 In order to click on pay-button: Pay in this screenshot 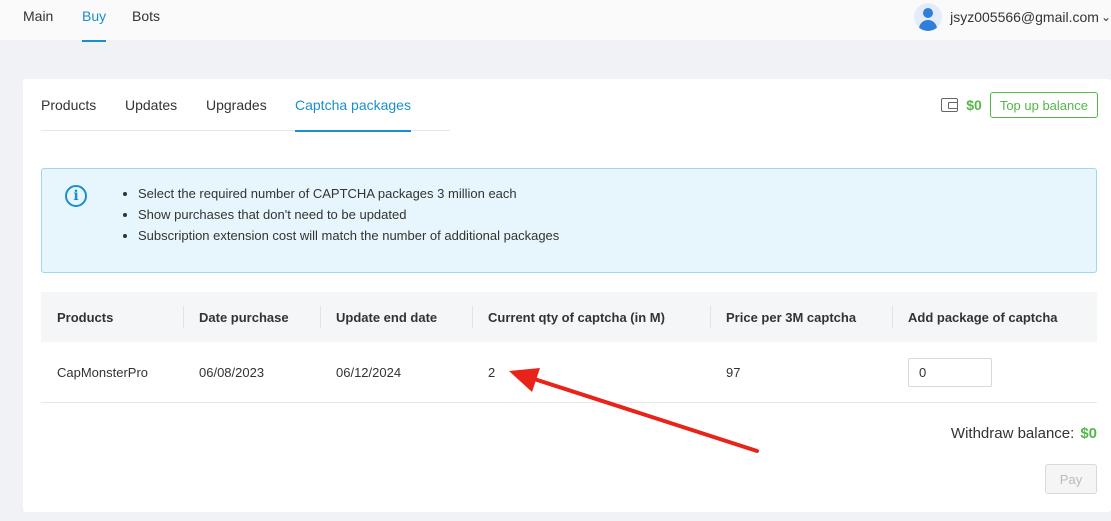, I will do `click(1071, 479)`.